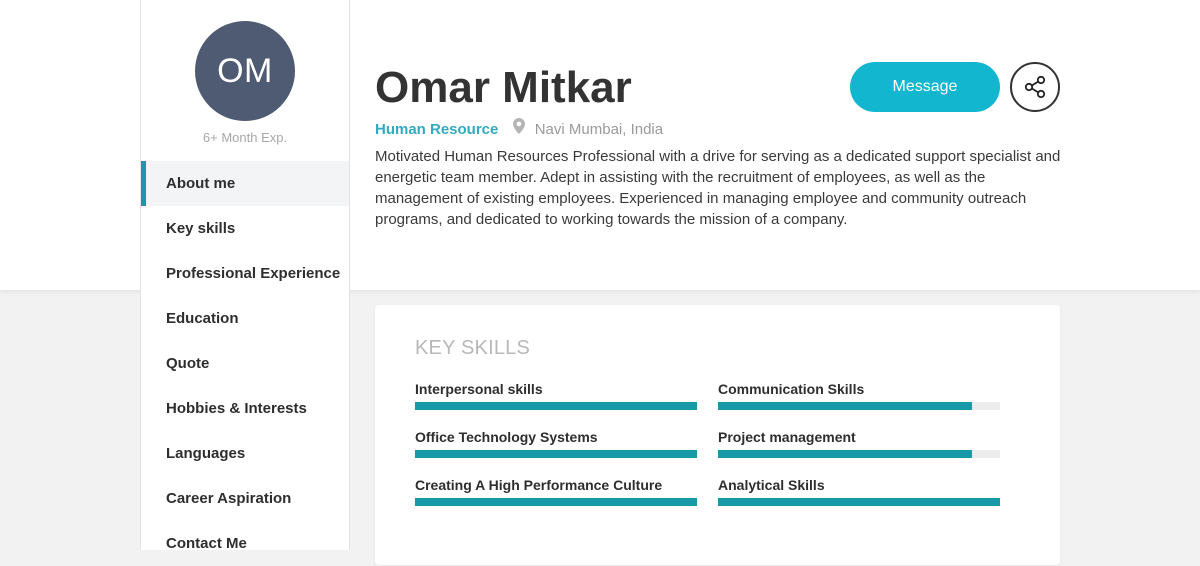  I want to click on sidebar-item-contact-me: Contact Me, so click(245, 543).